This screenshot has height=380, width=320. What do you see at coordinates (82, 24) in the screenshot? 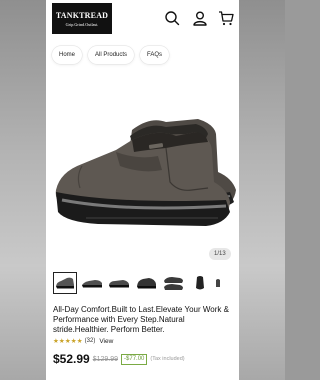
I see `brand-tagline: Grip.Grind.Outlast.` at bounding box center [82, 24].